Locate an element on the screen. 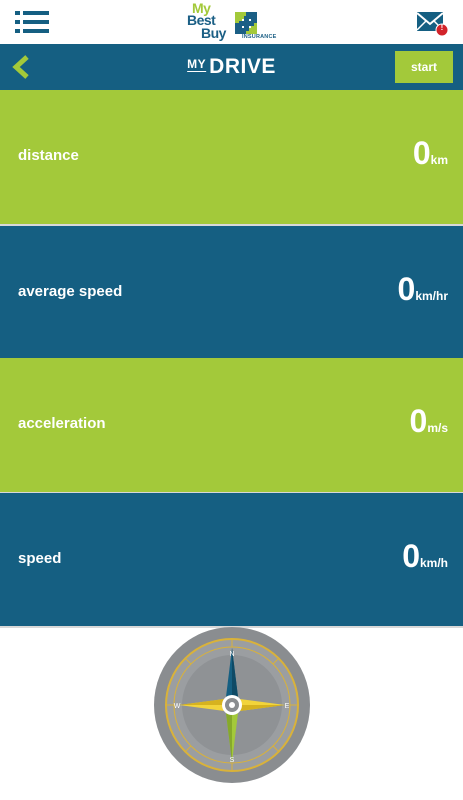 The image size is (463, 800). metric-unit: km is located at coordinates (439, 160).